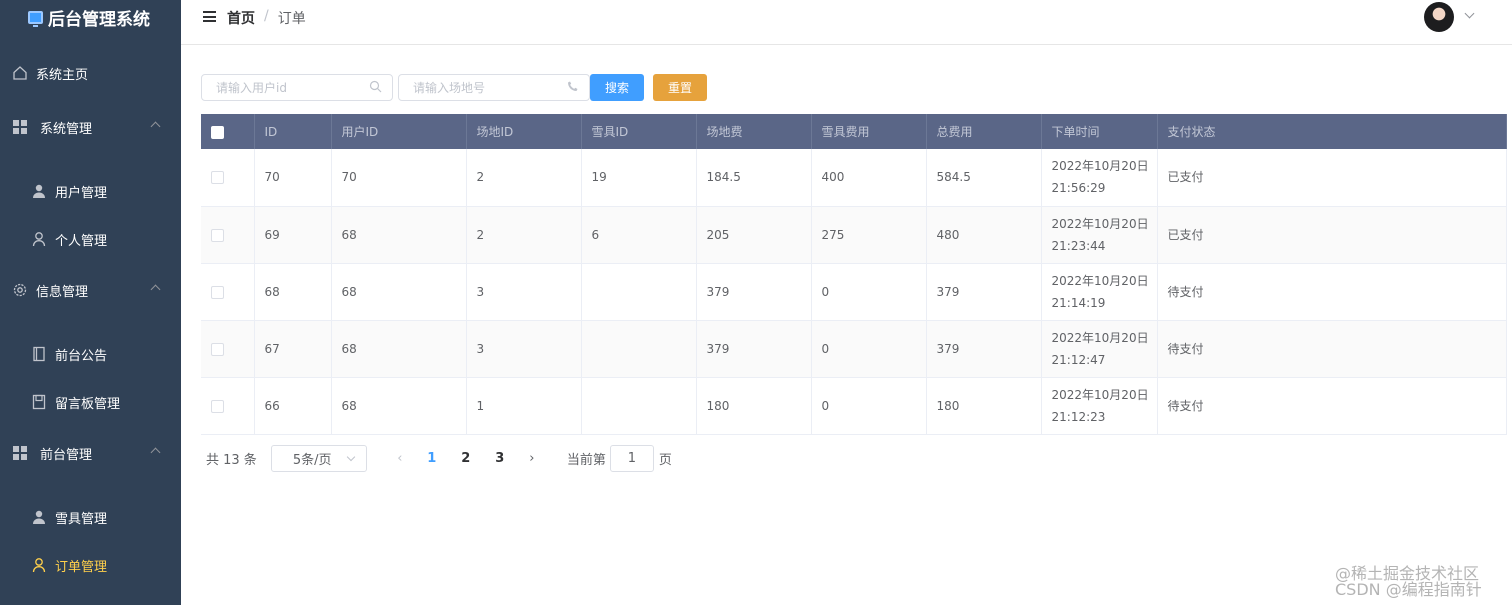 Image resolution: width=1512 pixels, height=605 pixels. I want to click on home-icon, so click(20, 73).